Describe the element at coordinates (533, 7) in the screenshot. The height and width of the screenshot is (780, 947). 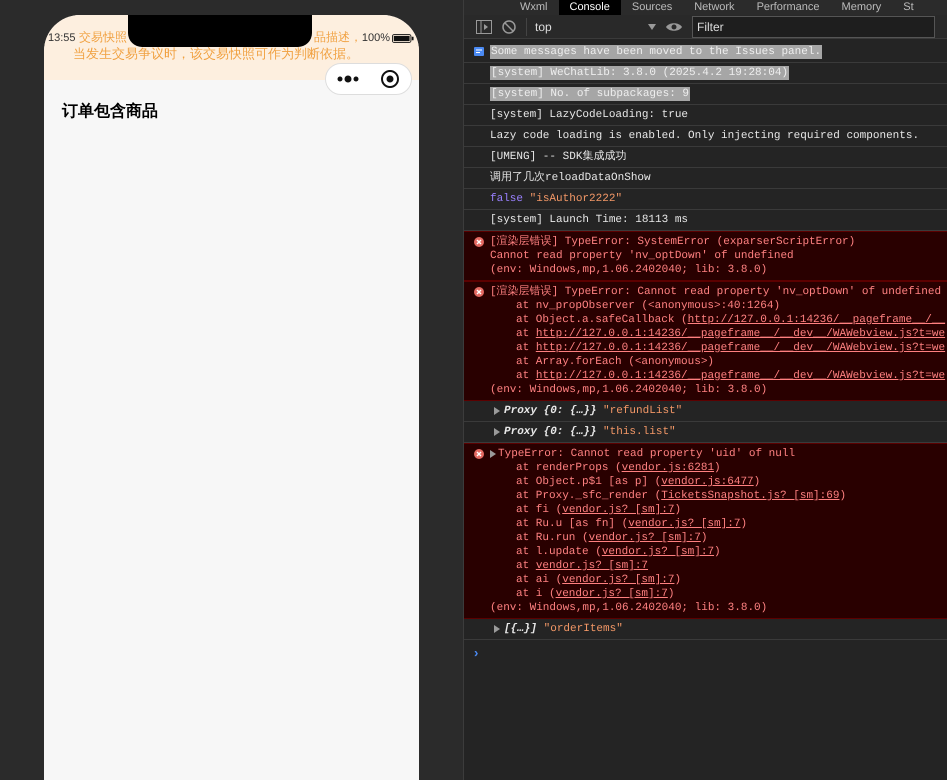
I see `devtools-tab: Wxml` at that location.